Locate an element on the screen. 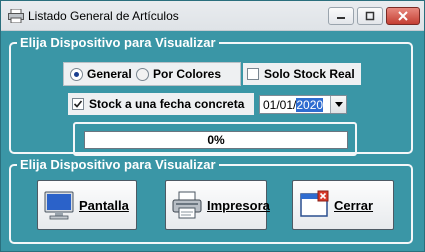 This screenshot has width=425, height=252. impresora-button: Impresora is located at coordinates (217, 205).